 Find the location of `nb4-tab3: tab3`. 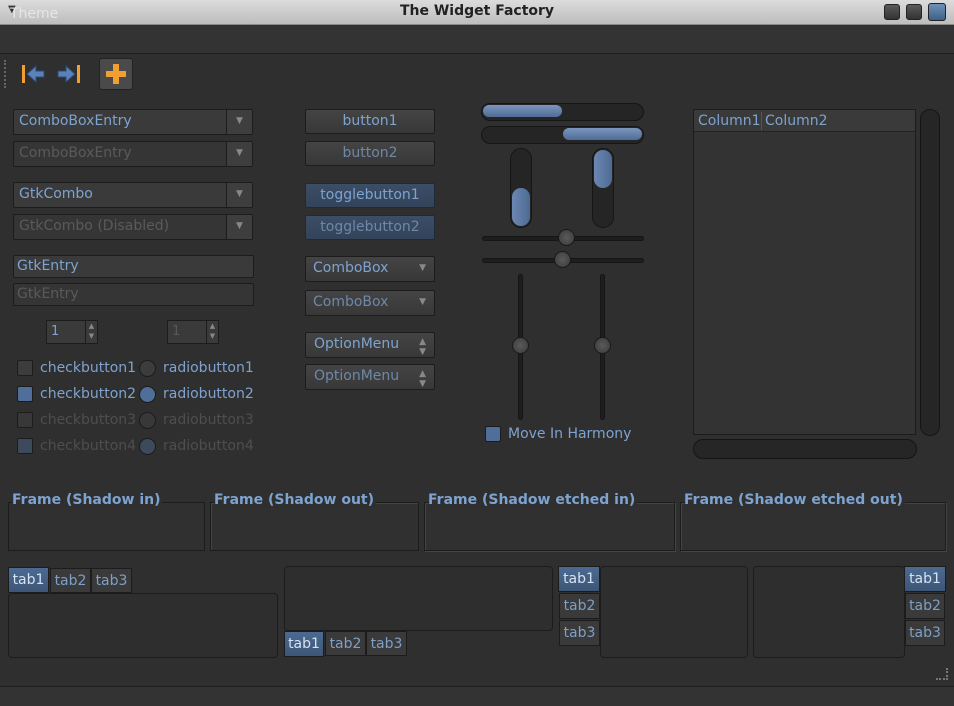

nb4-tab3: tab3 is located at coordinates (925, 633).